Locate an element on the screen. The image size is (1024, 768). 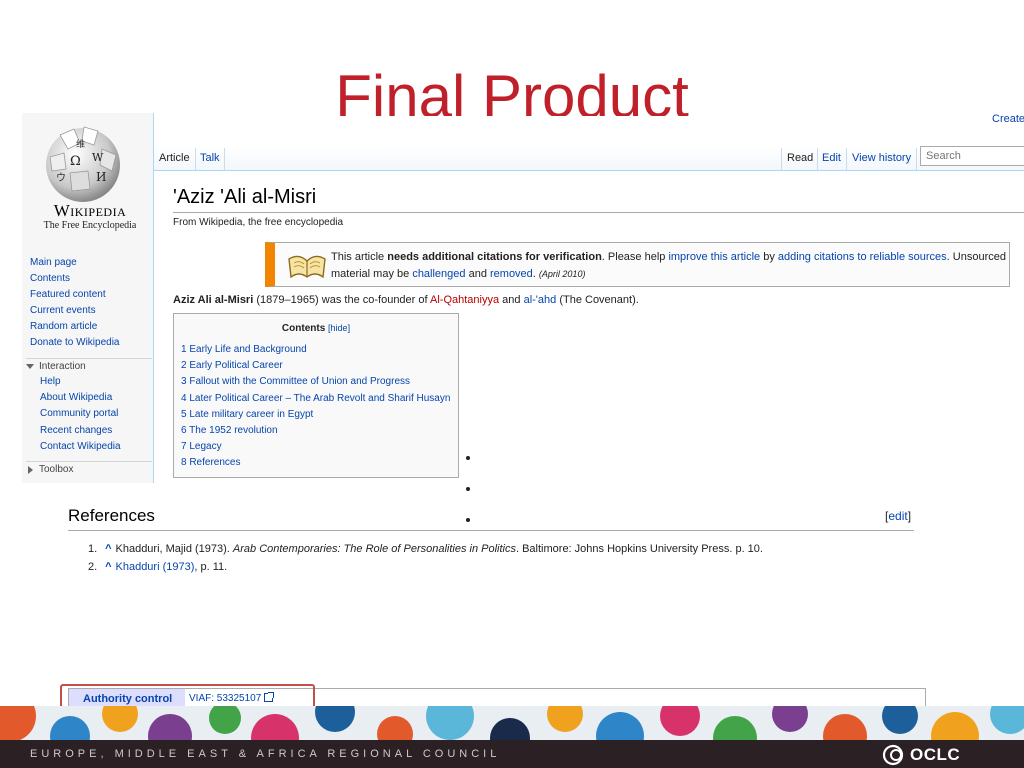
toc-item: 2 Early Political Career is located at coordinates (315, 366).